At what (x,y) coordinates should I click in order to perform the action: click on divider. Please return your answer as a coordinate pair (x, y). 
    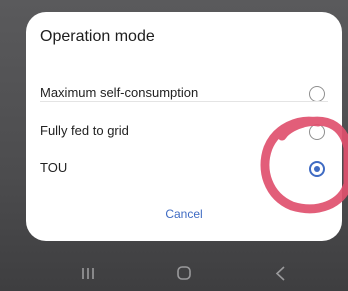
    Looking at the image, I should click on (184, 101).